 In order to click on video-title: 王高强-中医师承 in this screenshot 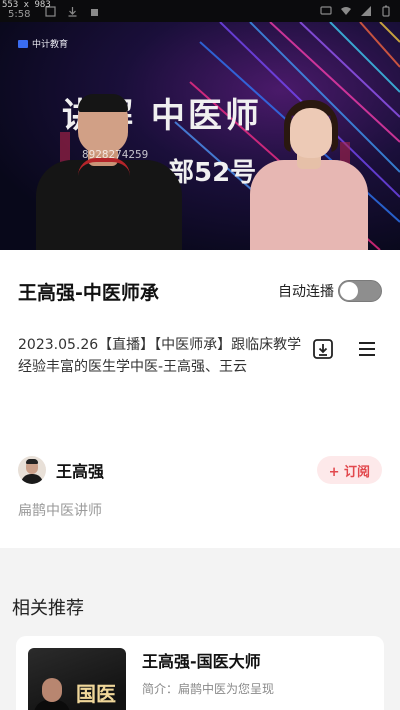, I will do `click(88, 292)`.